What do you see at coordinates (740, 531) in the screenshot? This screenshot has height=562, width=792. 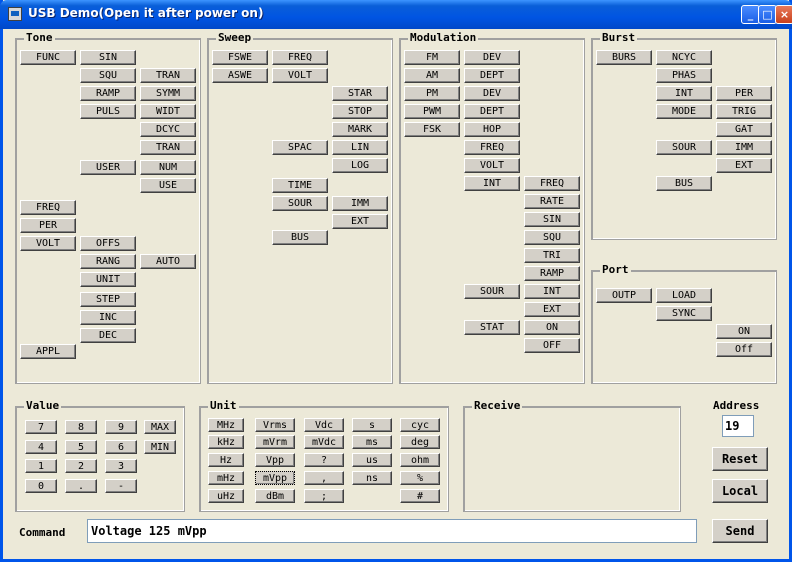 I see `send-button: Send` at bounding box center [740, 531].